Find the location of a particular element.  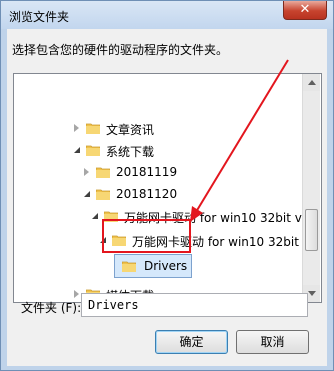

annotation-arrow-icon is located at coordinates (239, 140).